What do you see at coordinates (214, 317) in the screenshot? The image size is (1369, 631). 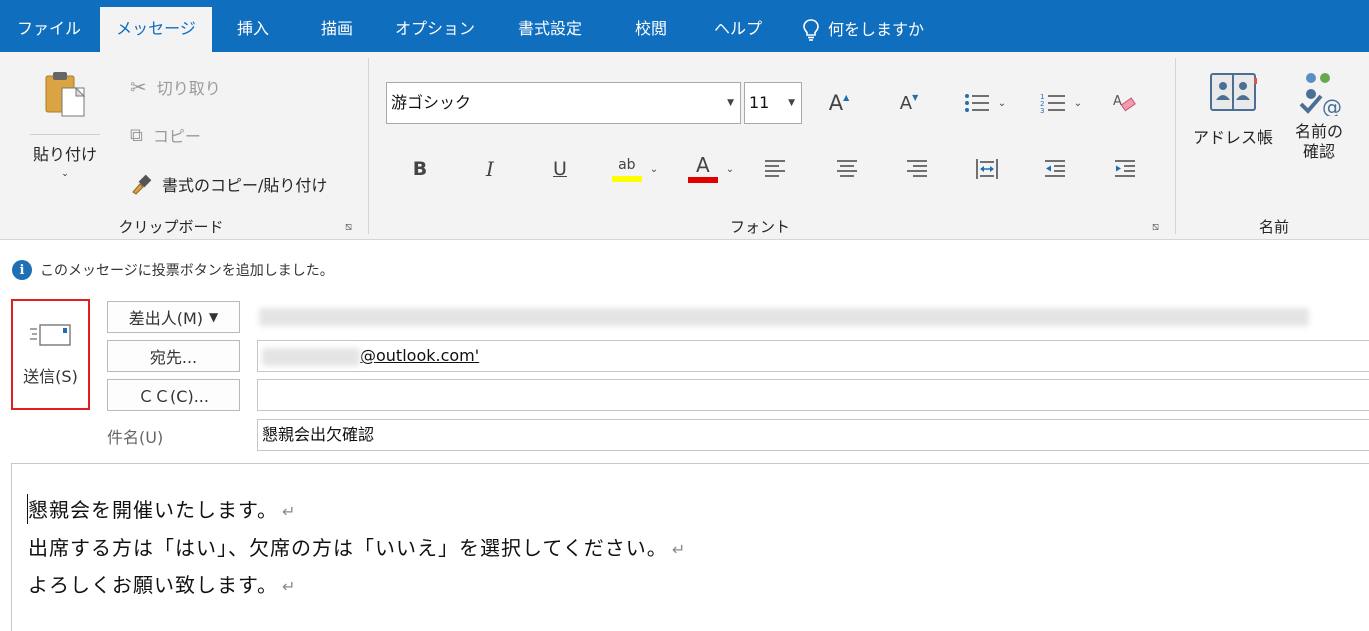 I see `dropdown-arrow-icon: ▼` at bounding box center [214, 317].